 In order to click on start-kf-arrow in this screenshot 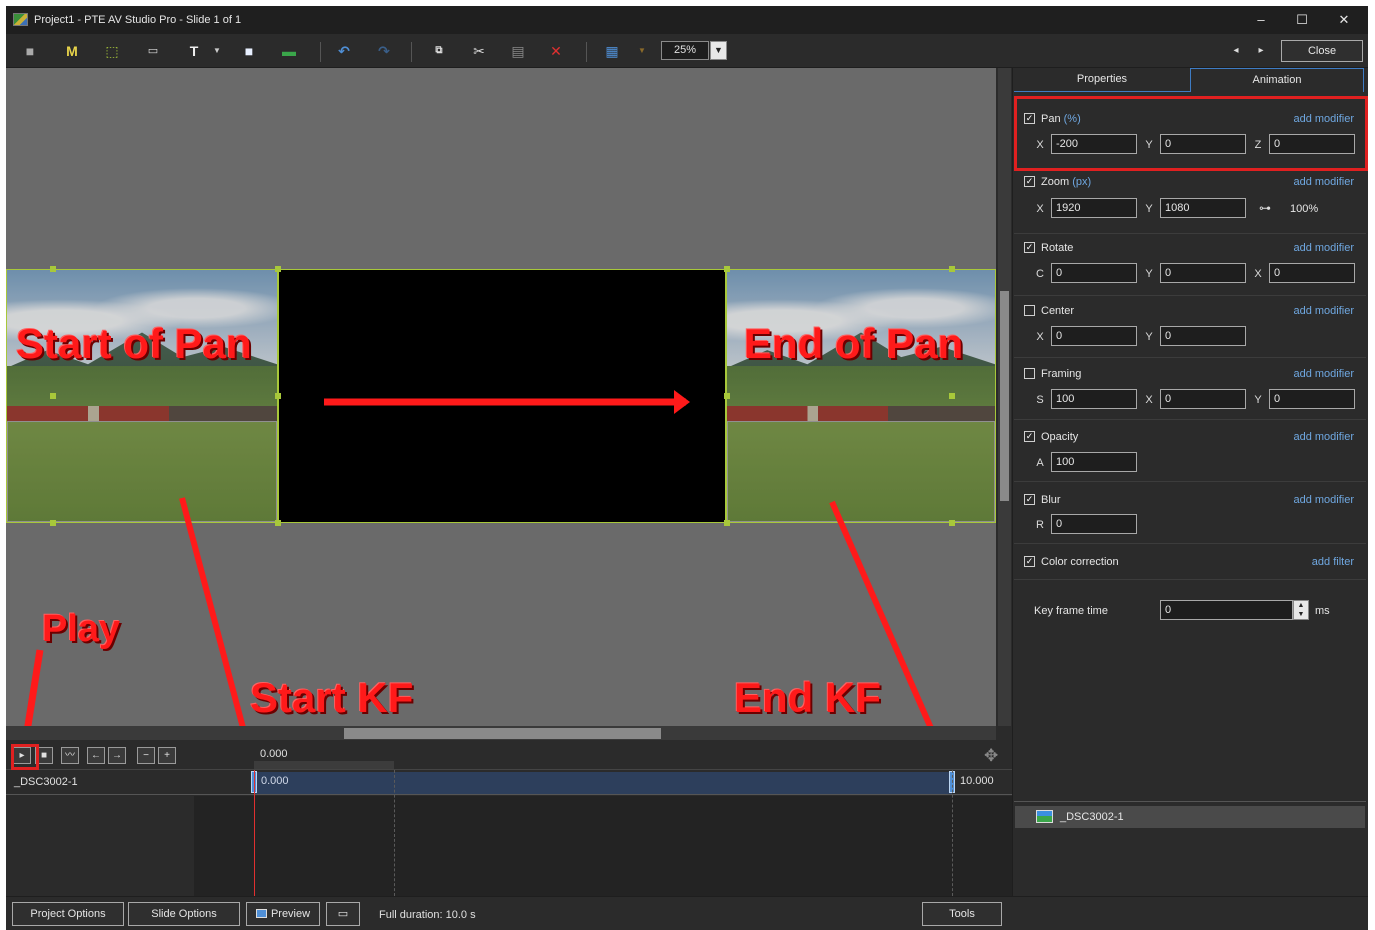, I will do `click(212, 611)`.